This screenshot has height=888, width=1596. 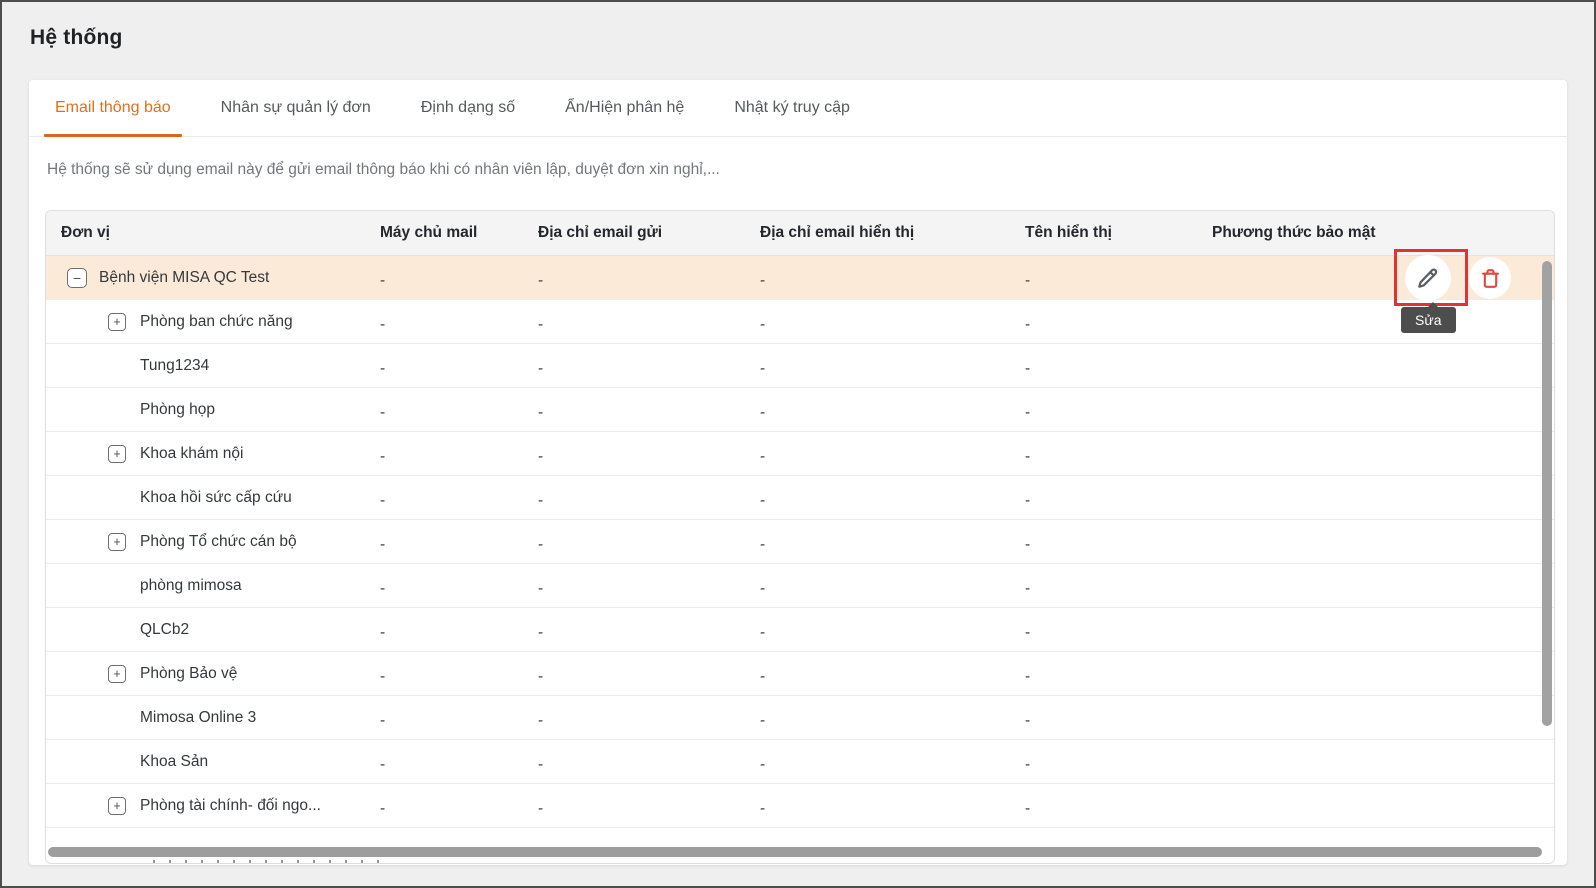 I want to click on tab-show-hide-modules: Ẩn/Hiện phân hệ, so click(x=624, y=108).